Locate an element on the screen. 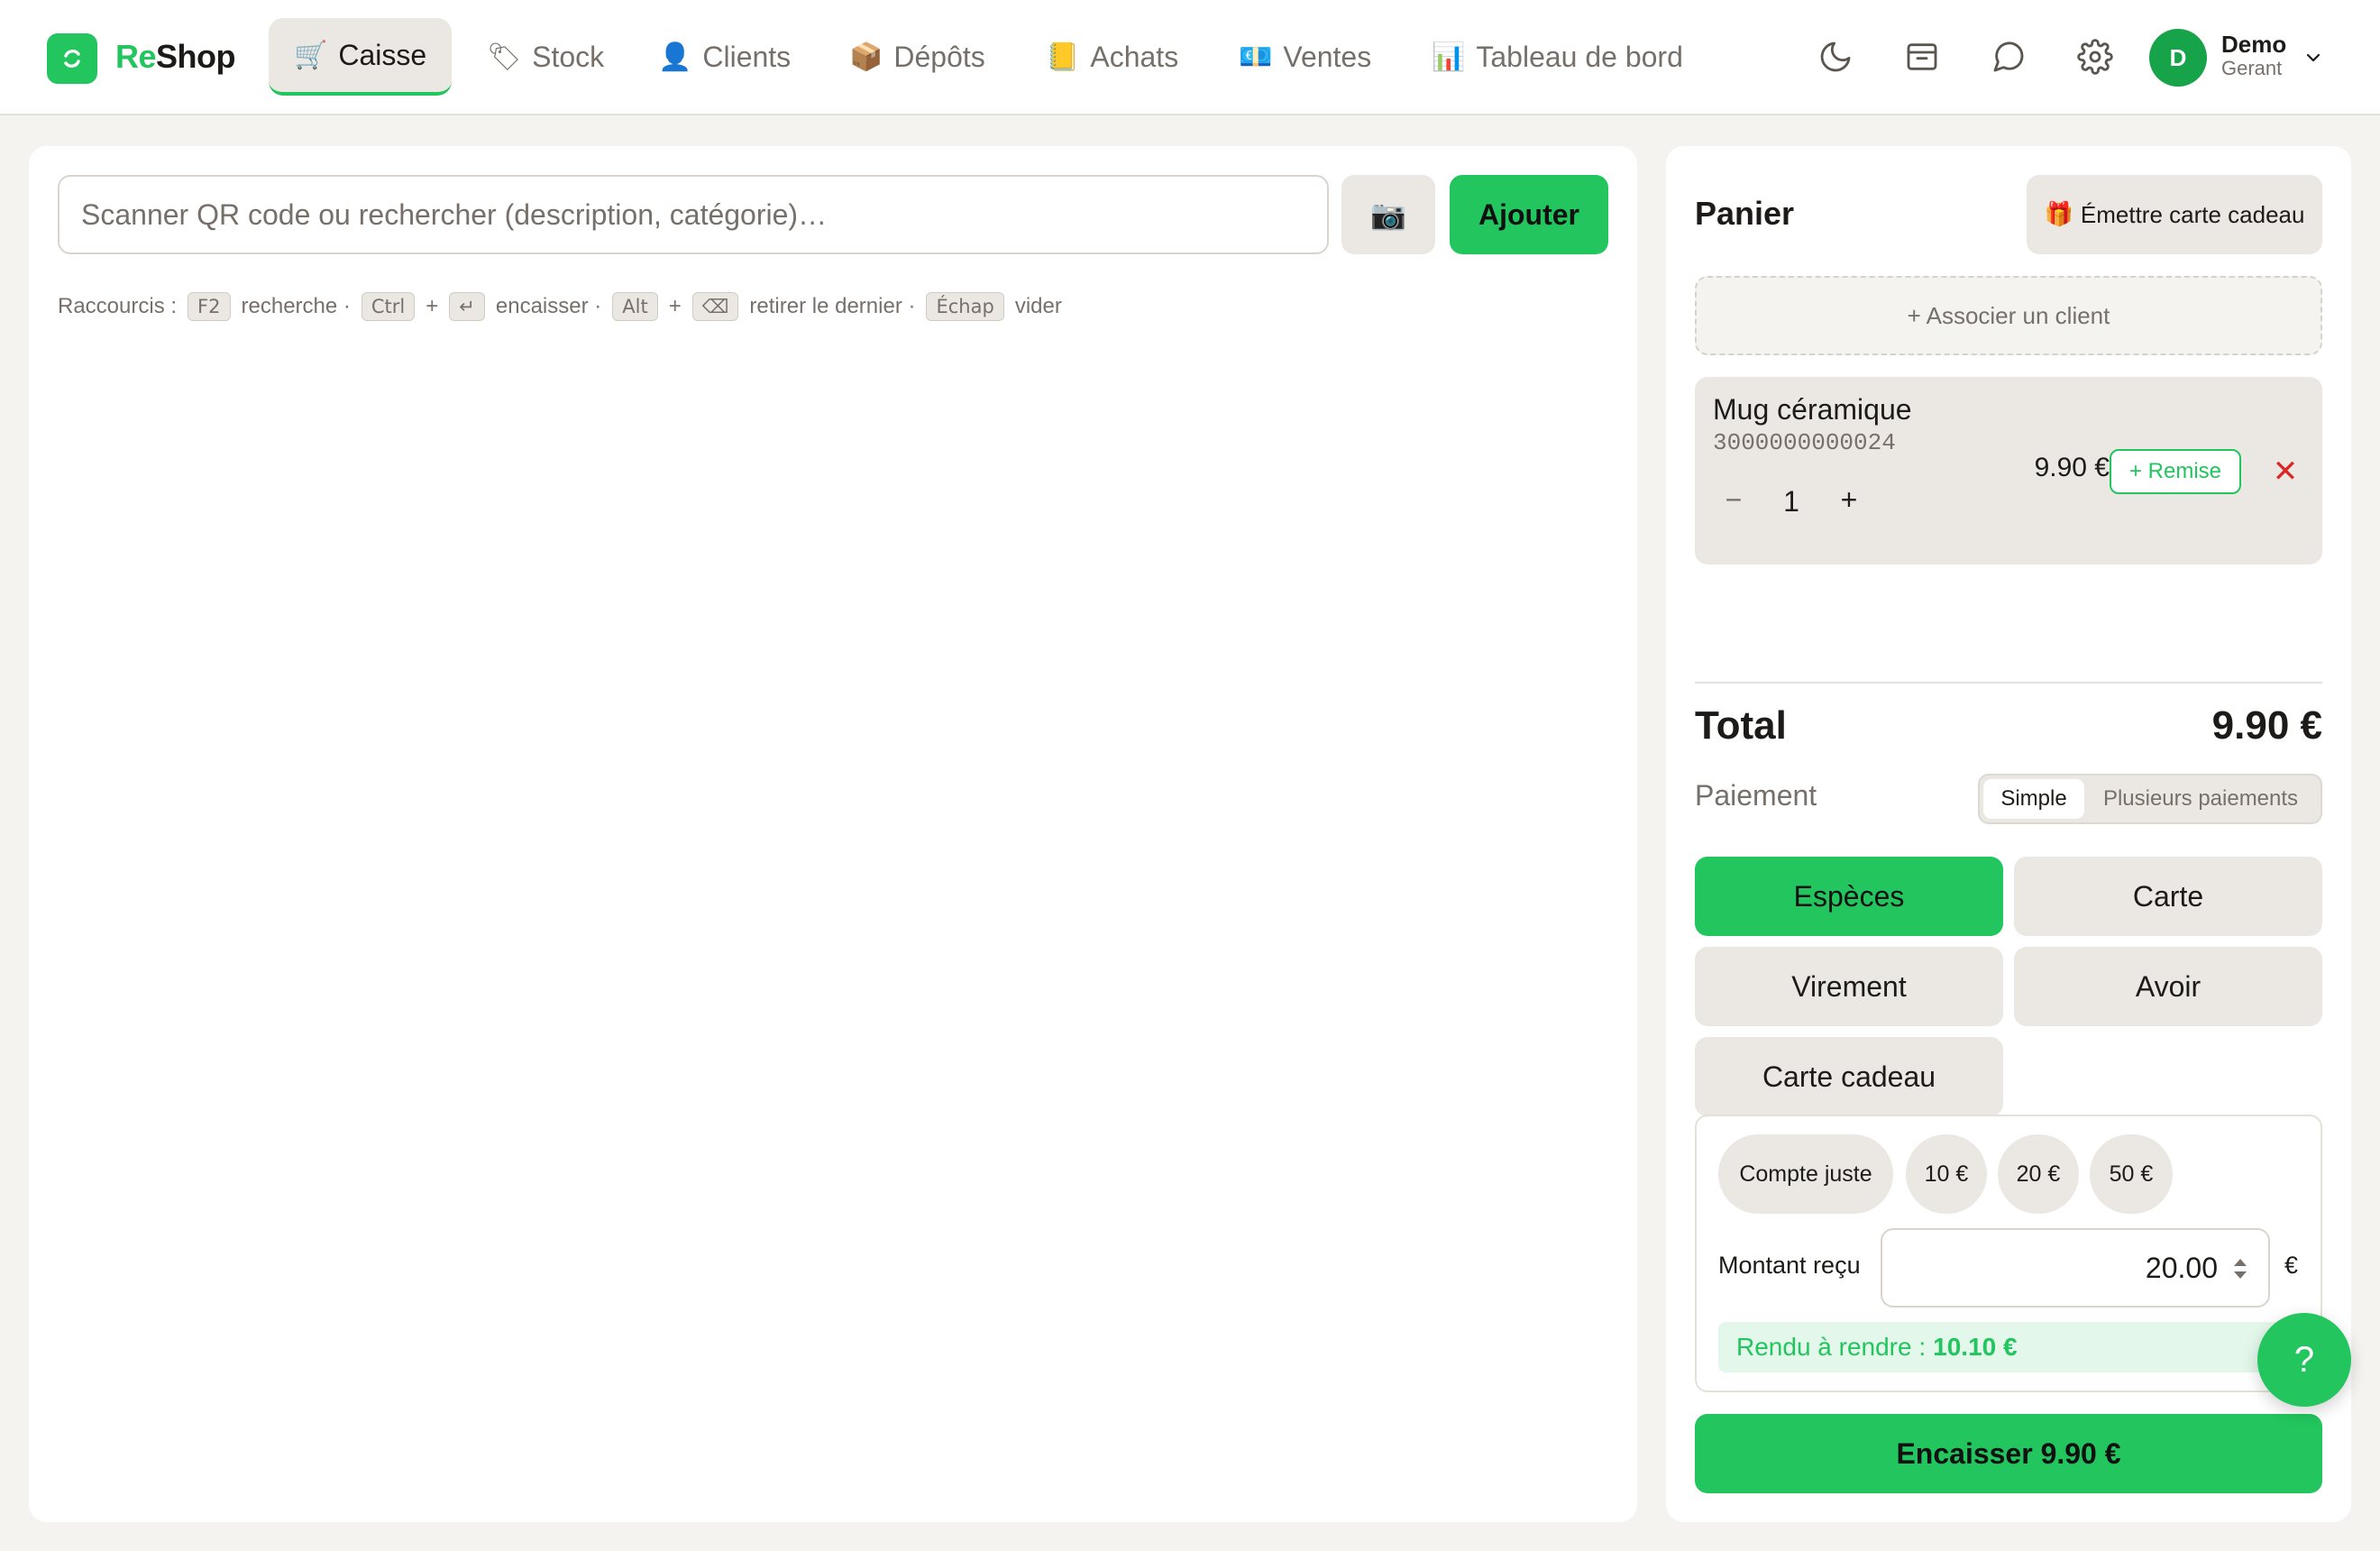  gift-icon: 🎁 is located at coordinates (2058, 214).